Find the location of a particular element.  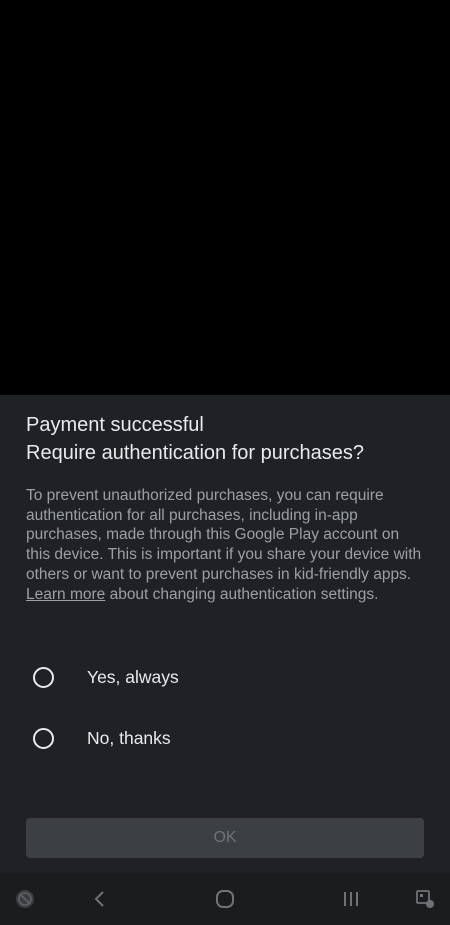

home-icon is located at coordinates (225, 899).